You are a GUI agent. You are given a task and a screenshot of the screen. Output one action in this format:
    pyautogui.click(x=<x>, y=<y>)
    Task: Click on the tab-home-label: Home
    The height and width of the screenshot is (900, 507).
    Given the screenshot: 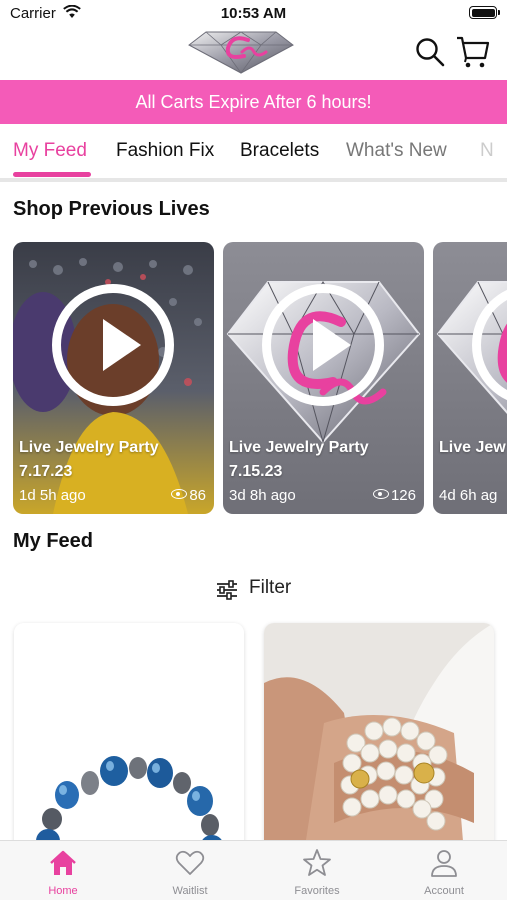 What is the action you would take?
    pyautogui.click(x=63, y=891)
    